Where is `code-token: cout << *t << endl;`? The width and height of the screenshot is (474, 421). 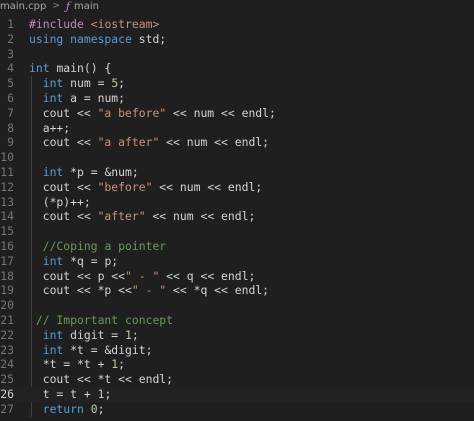
code-token: cout << *t << endl; is located at coordinates (101, 379).